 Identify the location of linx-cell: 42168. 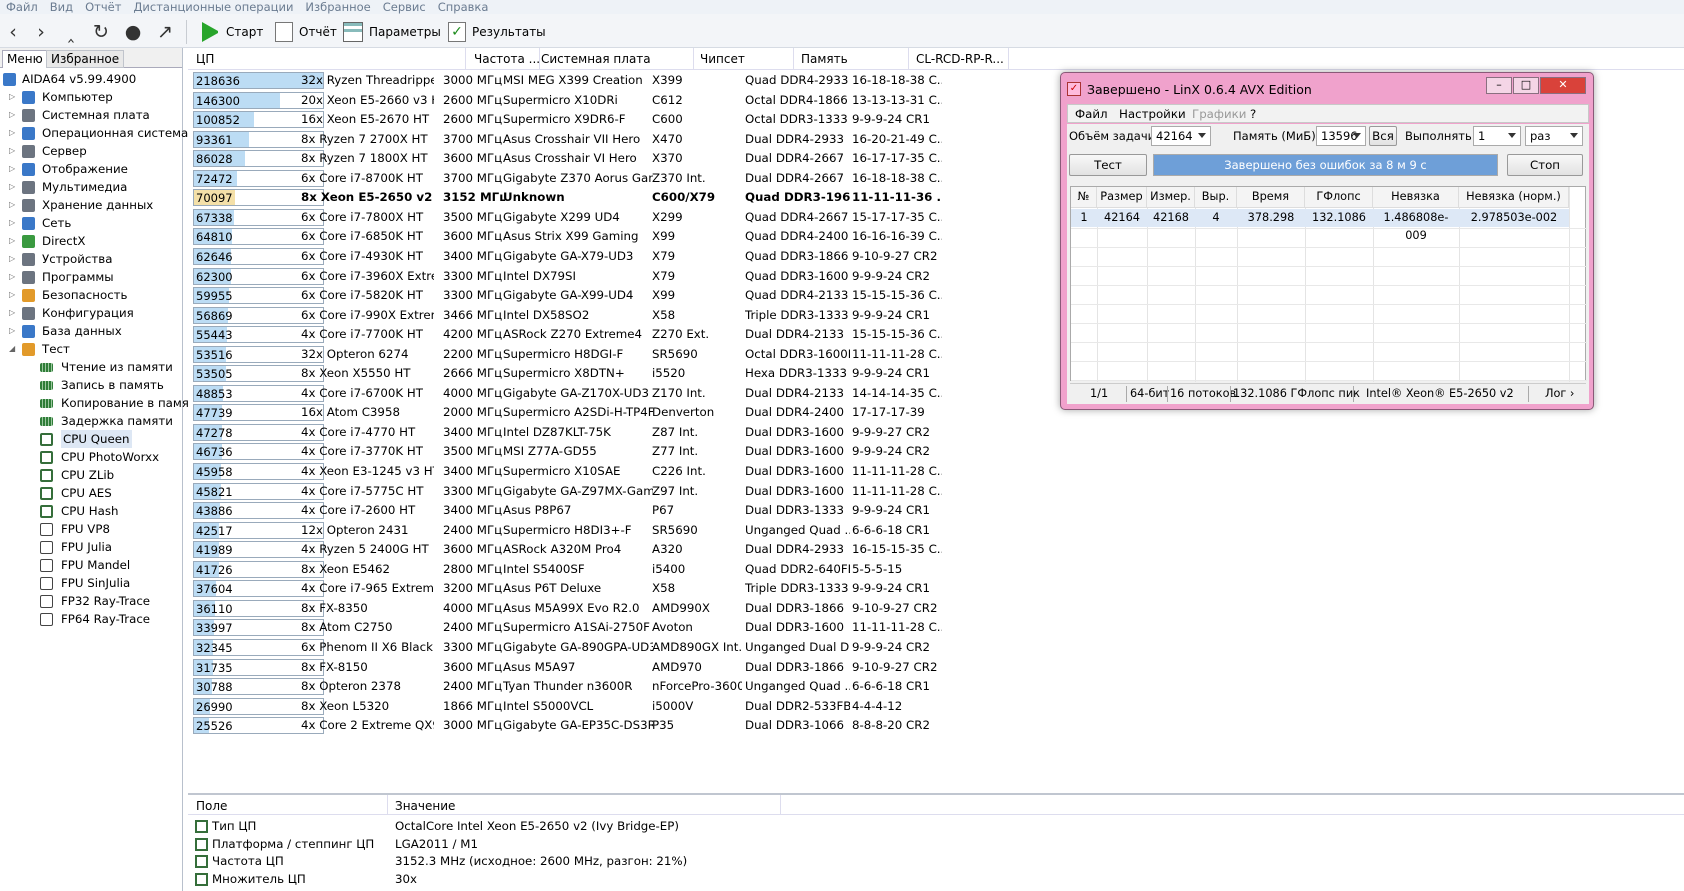
(1171, 218).